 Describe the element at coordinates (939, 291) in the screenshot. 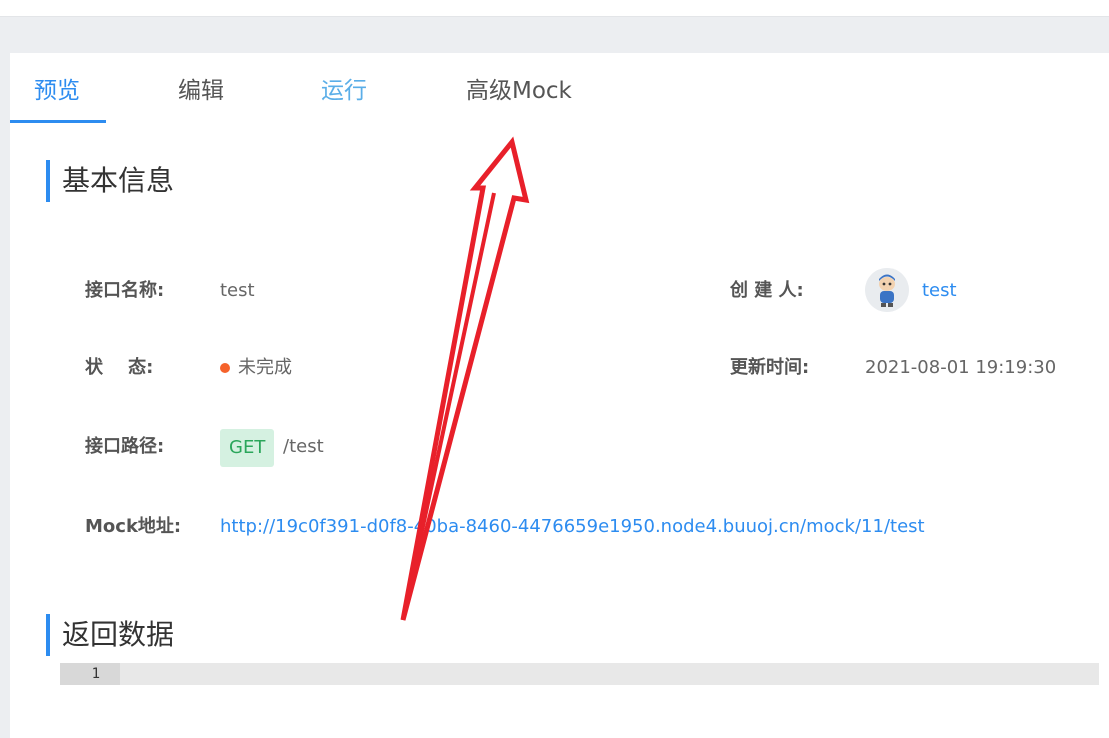

I see `creator-link: test` at that location.